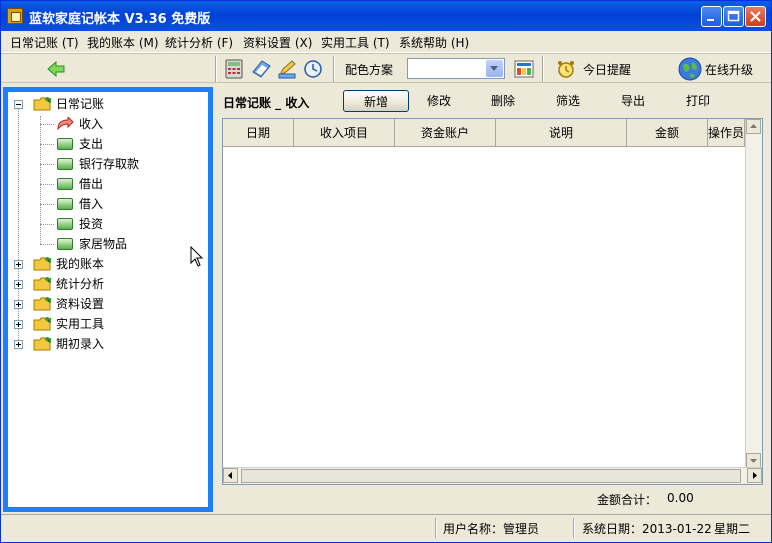  I want to click on table-header: 日期 收入项目 资金账户 说明 金额 操作员, so click(484, 133).